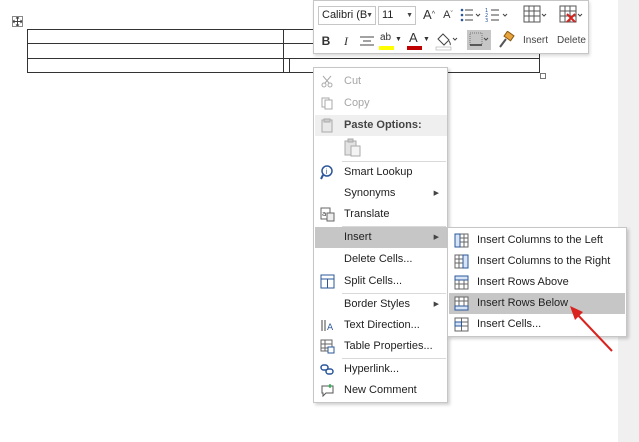  I want to click on annotation-arrow, so click(591, 329).